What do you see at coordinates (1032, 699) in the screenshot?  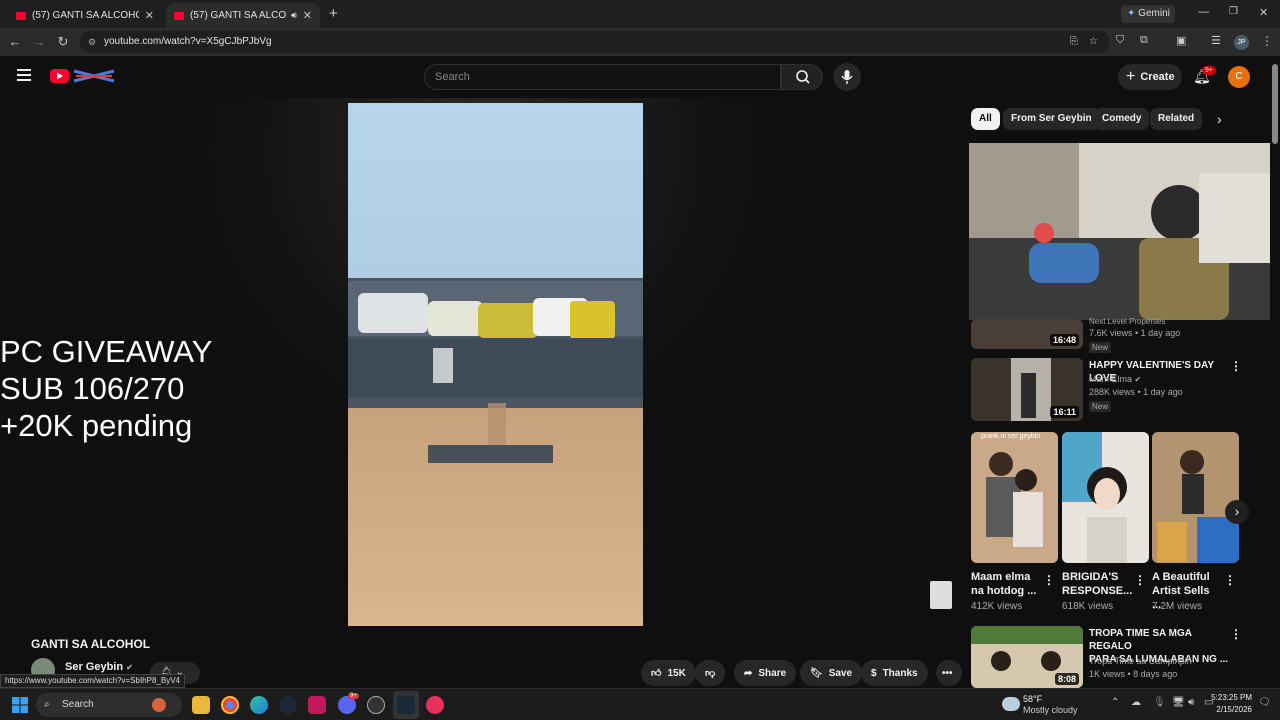 I see `weather-temp: 58°F` at bounding box center [1032, 699].